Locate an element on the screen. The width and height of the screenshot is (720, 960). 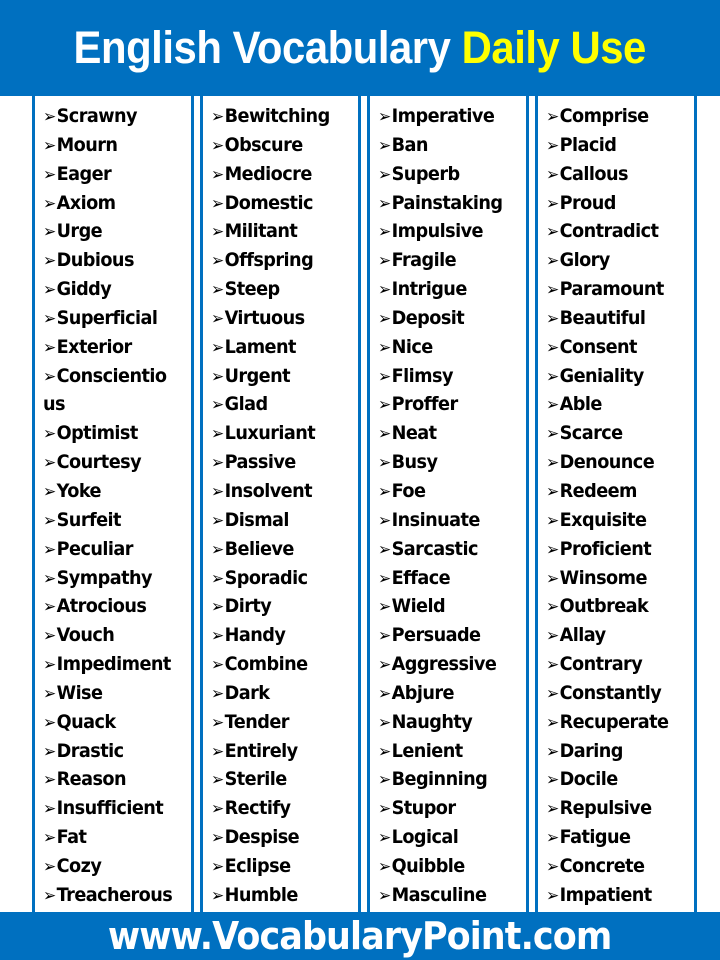
word-text: Stupor is located at coordinates (423, 808).